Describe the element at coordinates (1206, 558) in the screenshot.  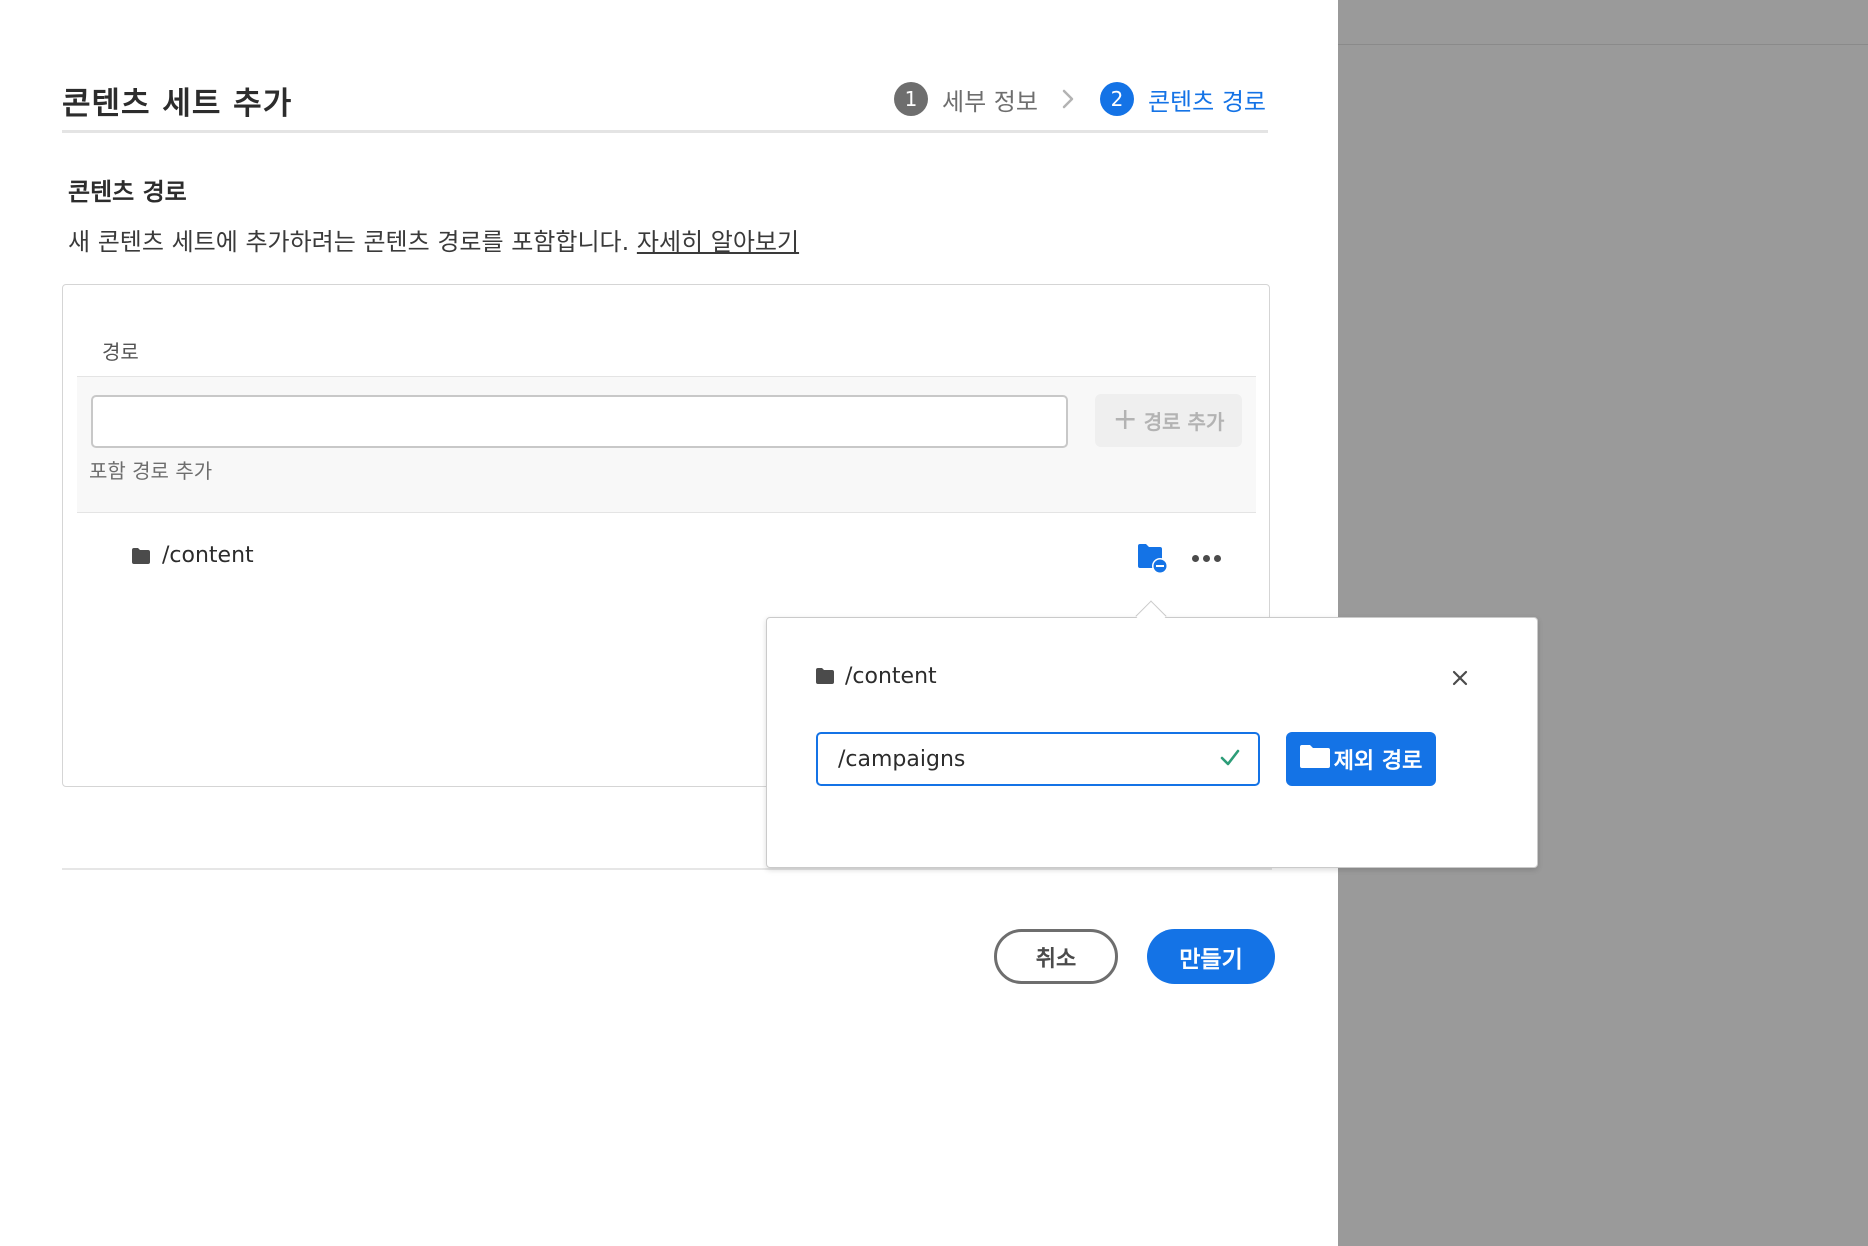
I see `more-options-button` at that location.